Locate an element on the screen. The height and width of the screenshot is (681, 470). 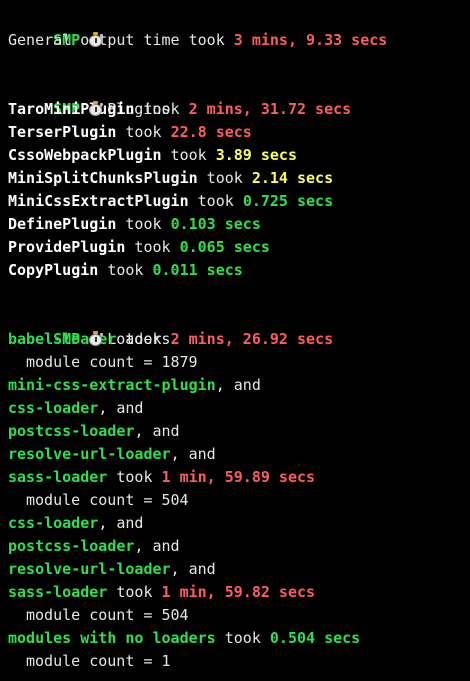
plugin-row: CopyPlugin took 0.011 secs is located at coordinates (235, 270).